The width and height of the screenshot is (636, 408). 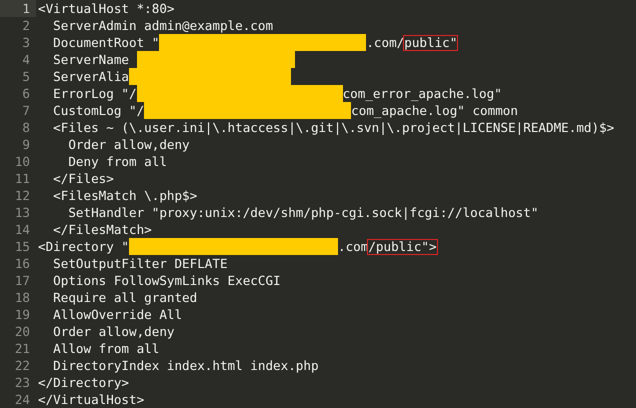 I want to click on line-number: 9, so click(x=26, y=144).